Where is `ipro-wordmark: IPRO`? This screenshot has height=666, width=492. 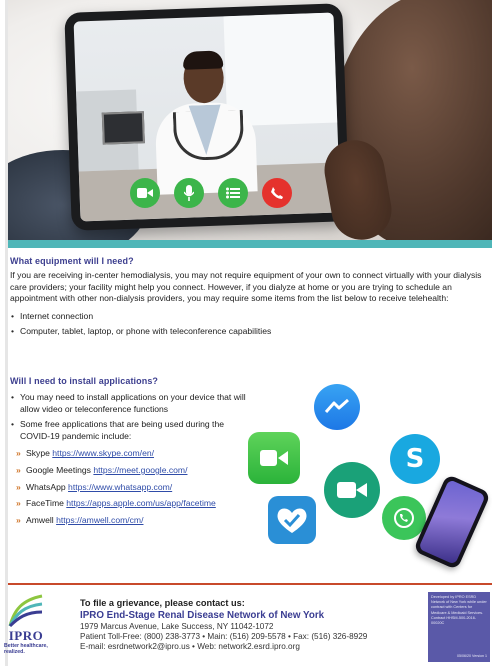 ipro-wordmark: IPRO is located at coordinates (26, 635).